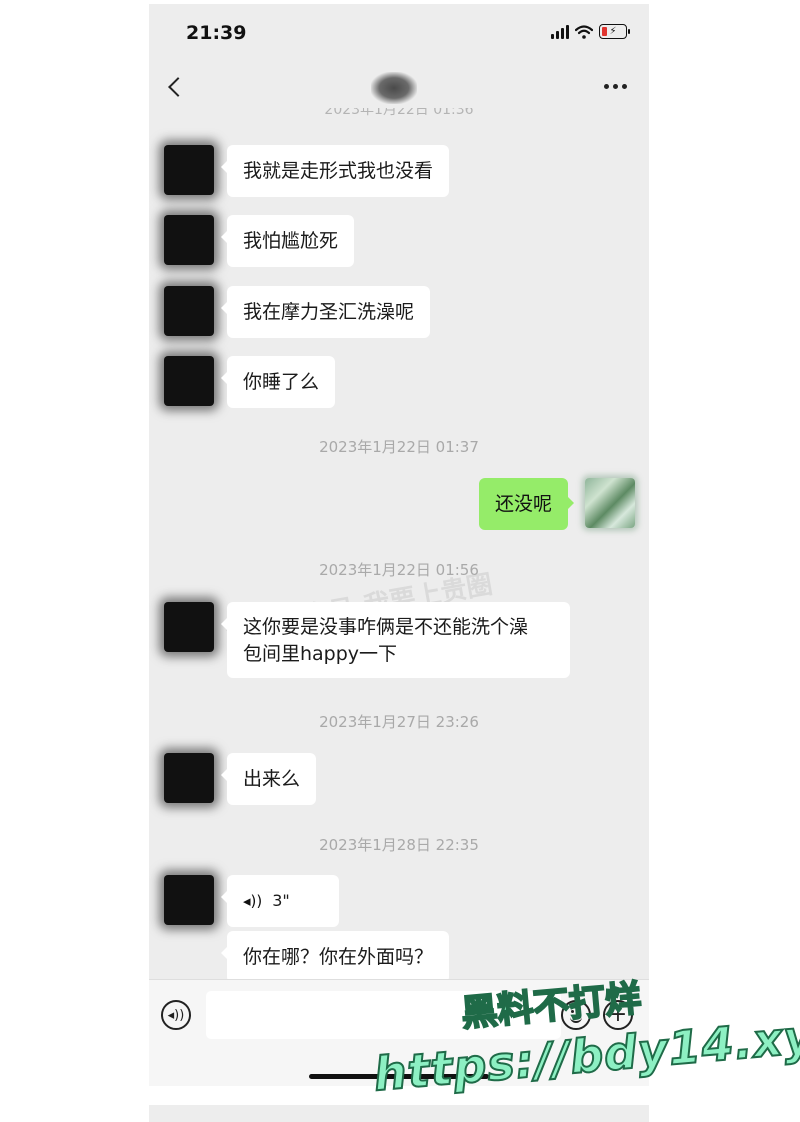 The image size is (800, 1122). I want to click on timestamp: 2023年1月22日 01:37, so click(399, 447).